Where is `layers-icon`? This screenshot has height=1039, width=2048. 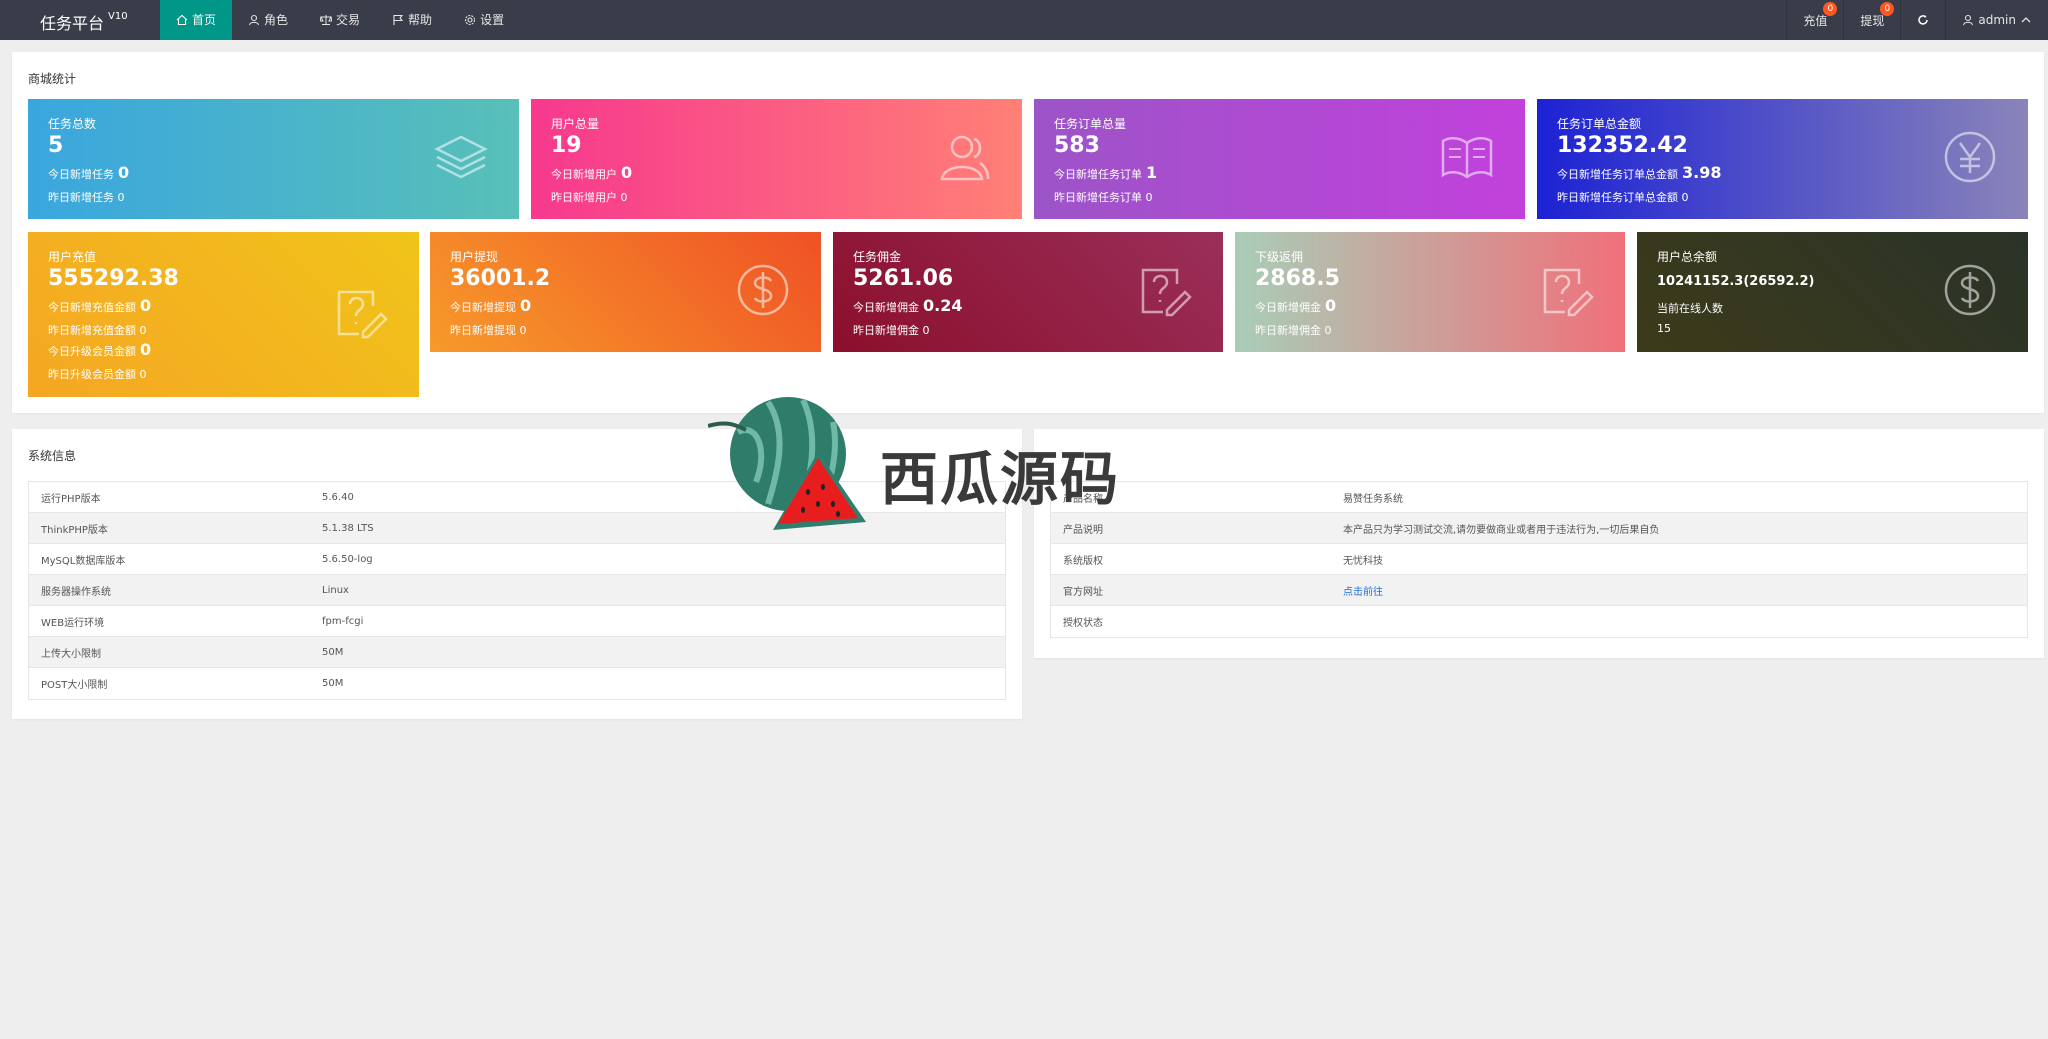 layers-icon is located at coordinates (461, 157).